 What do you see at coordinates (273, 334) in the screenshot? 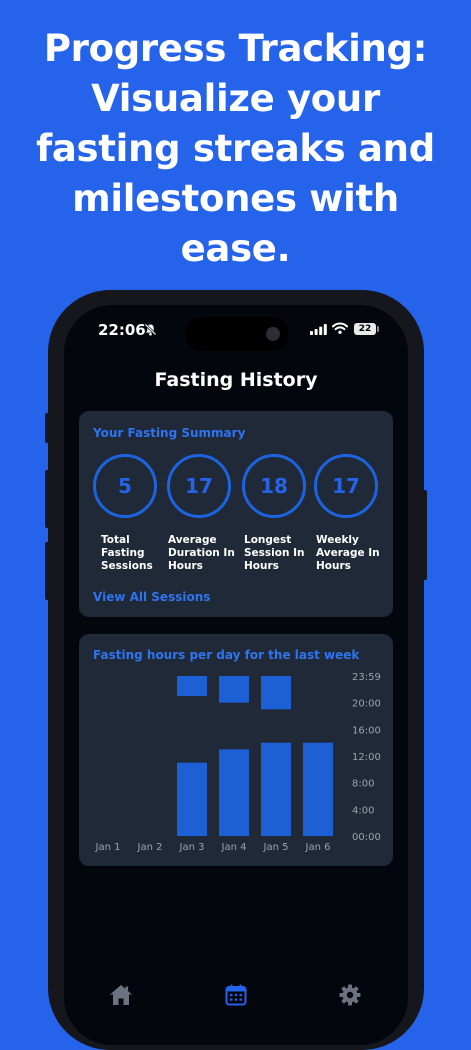
I see `front-camera` at bounding box center [273, 334].